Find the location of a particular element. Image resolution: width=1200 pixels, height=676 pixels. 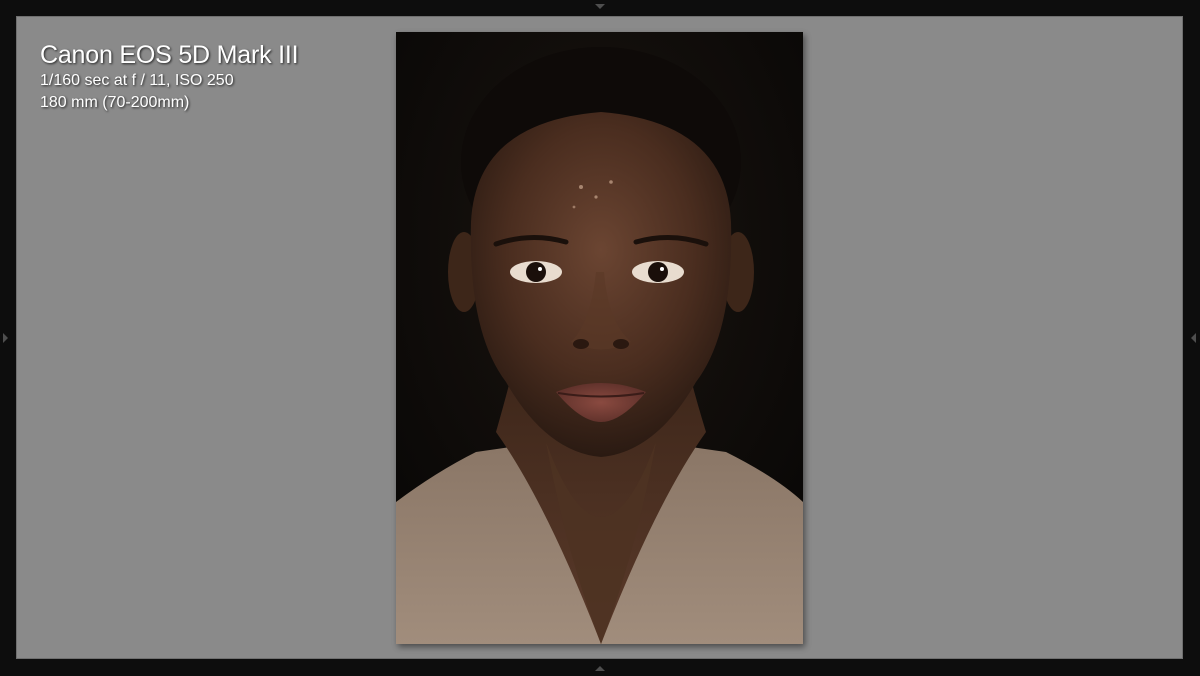

top-panel-toggle-icon is located at coordinates (600, 6).